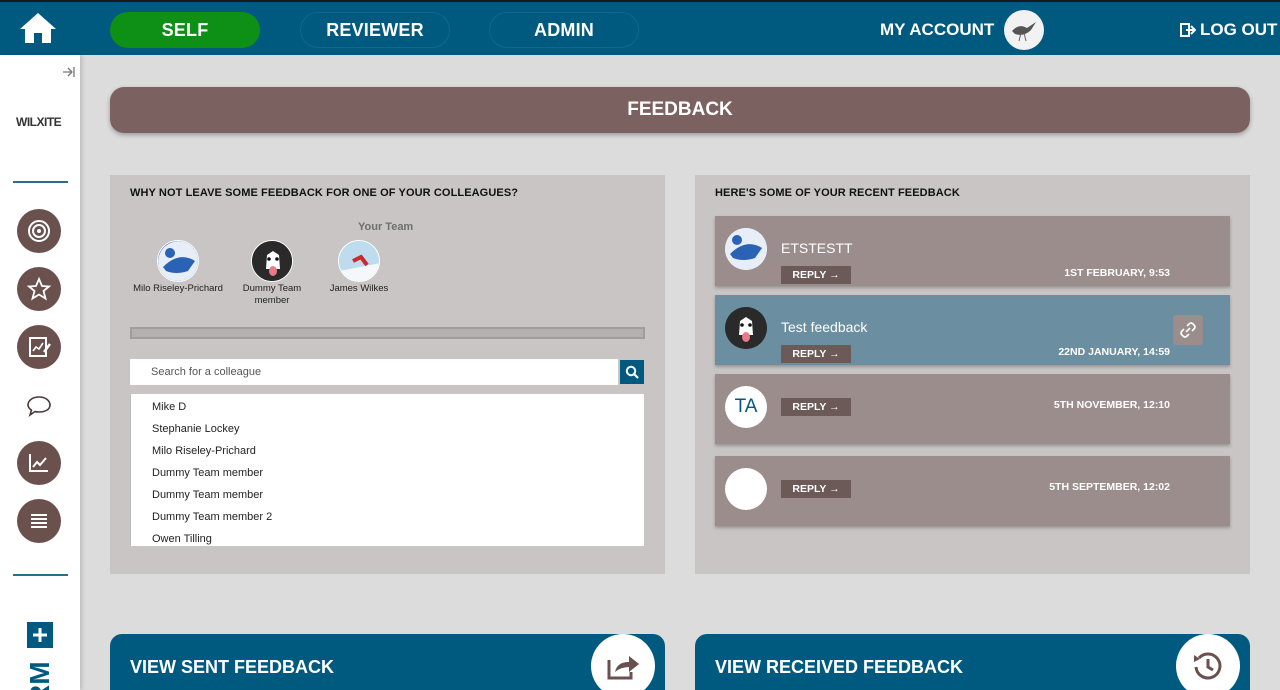 This screenshot has height=690, width=1280. What do you see at coordinates (232, 667) in the screenshot?
I see `view-sent-feedback-label: VIEW SENT FEEDBACK` at bounding box center [232, 667].